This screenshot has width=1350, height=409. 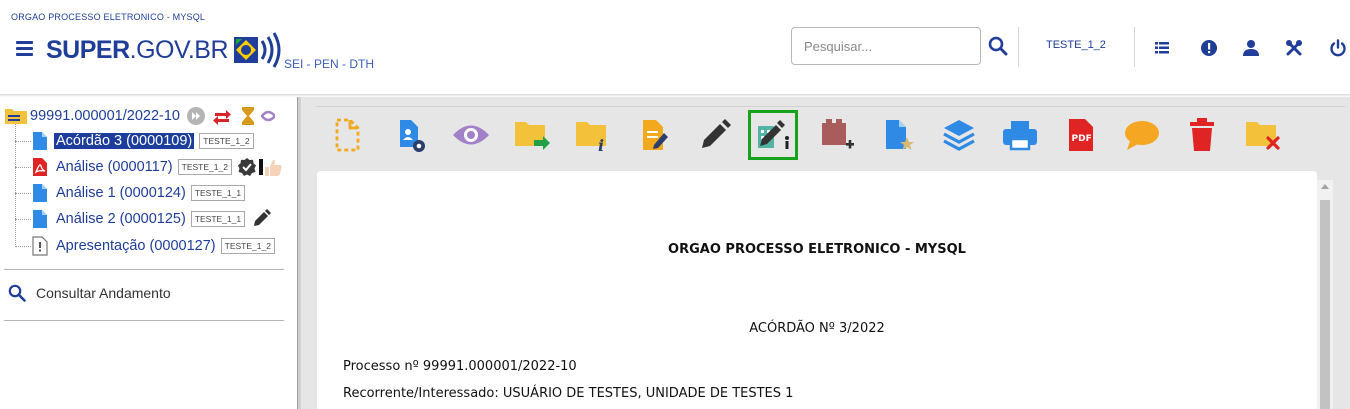 What do you see at coordinates (1325, 304) in the screenshot?
I see `scroll-thumb` at bounding box center [1325, 304].